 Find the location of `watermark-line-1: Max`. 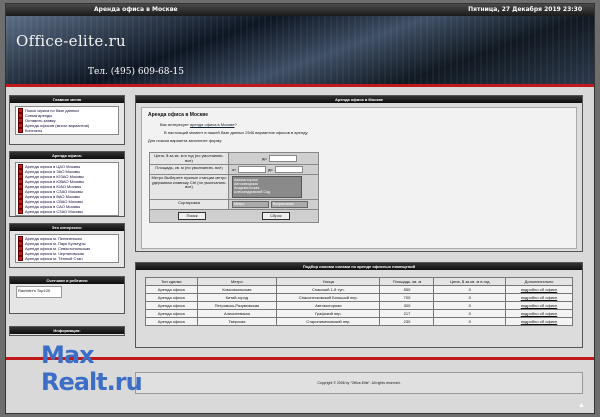

watermark-line-1: Max is located at coordinates (68, 355).